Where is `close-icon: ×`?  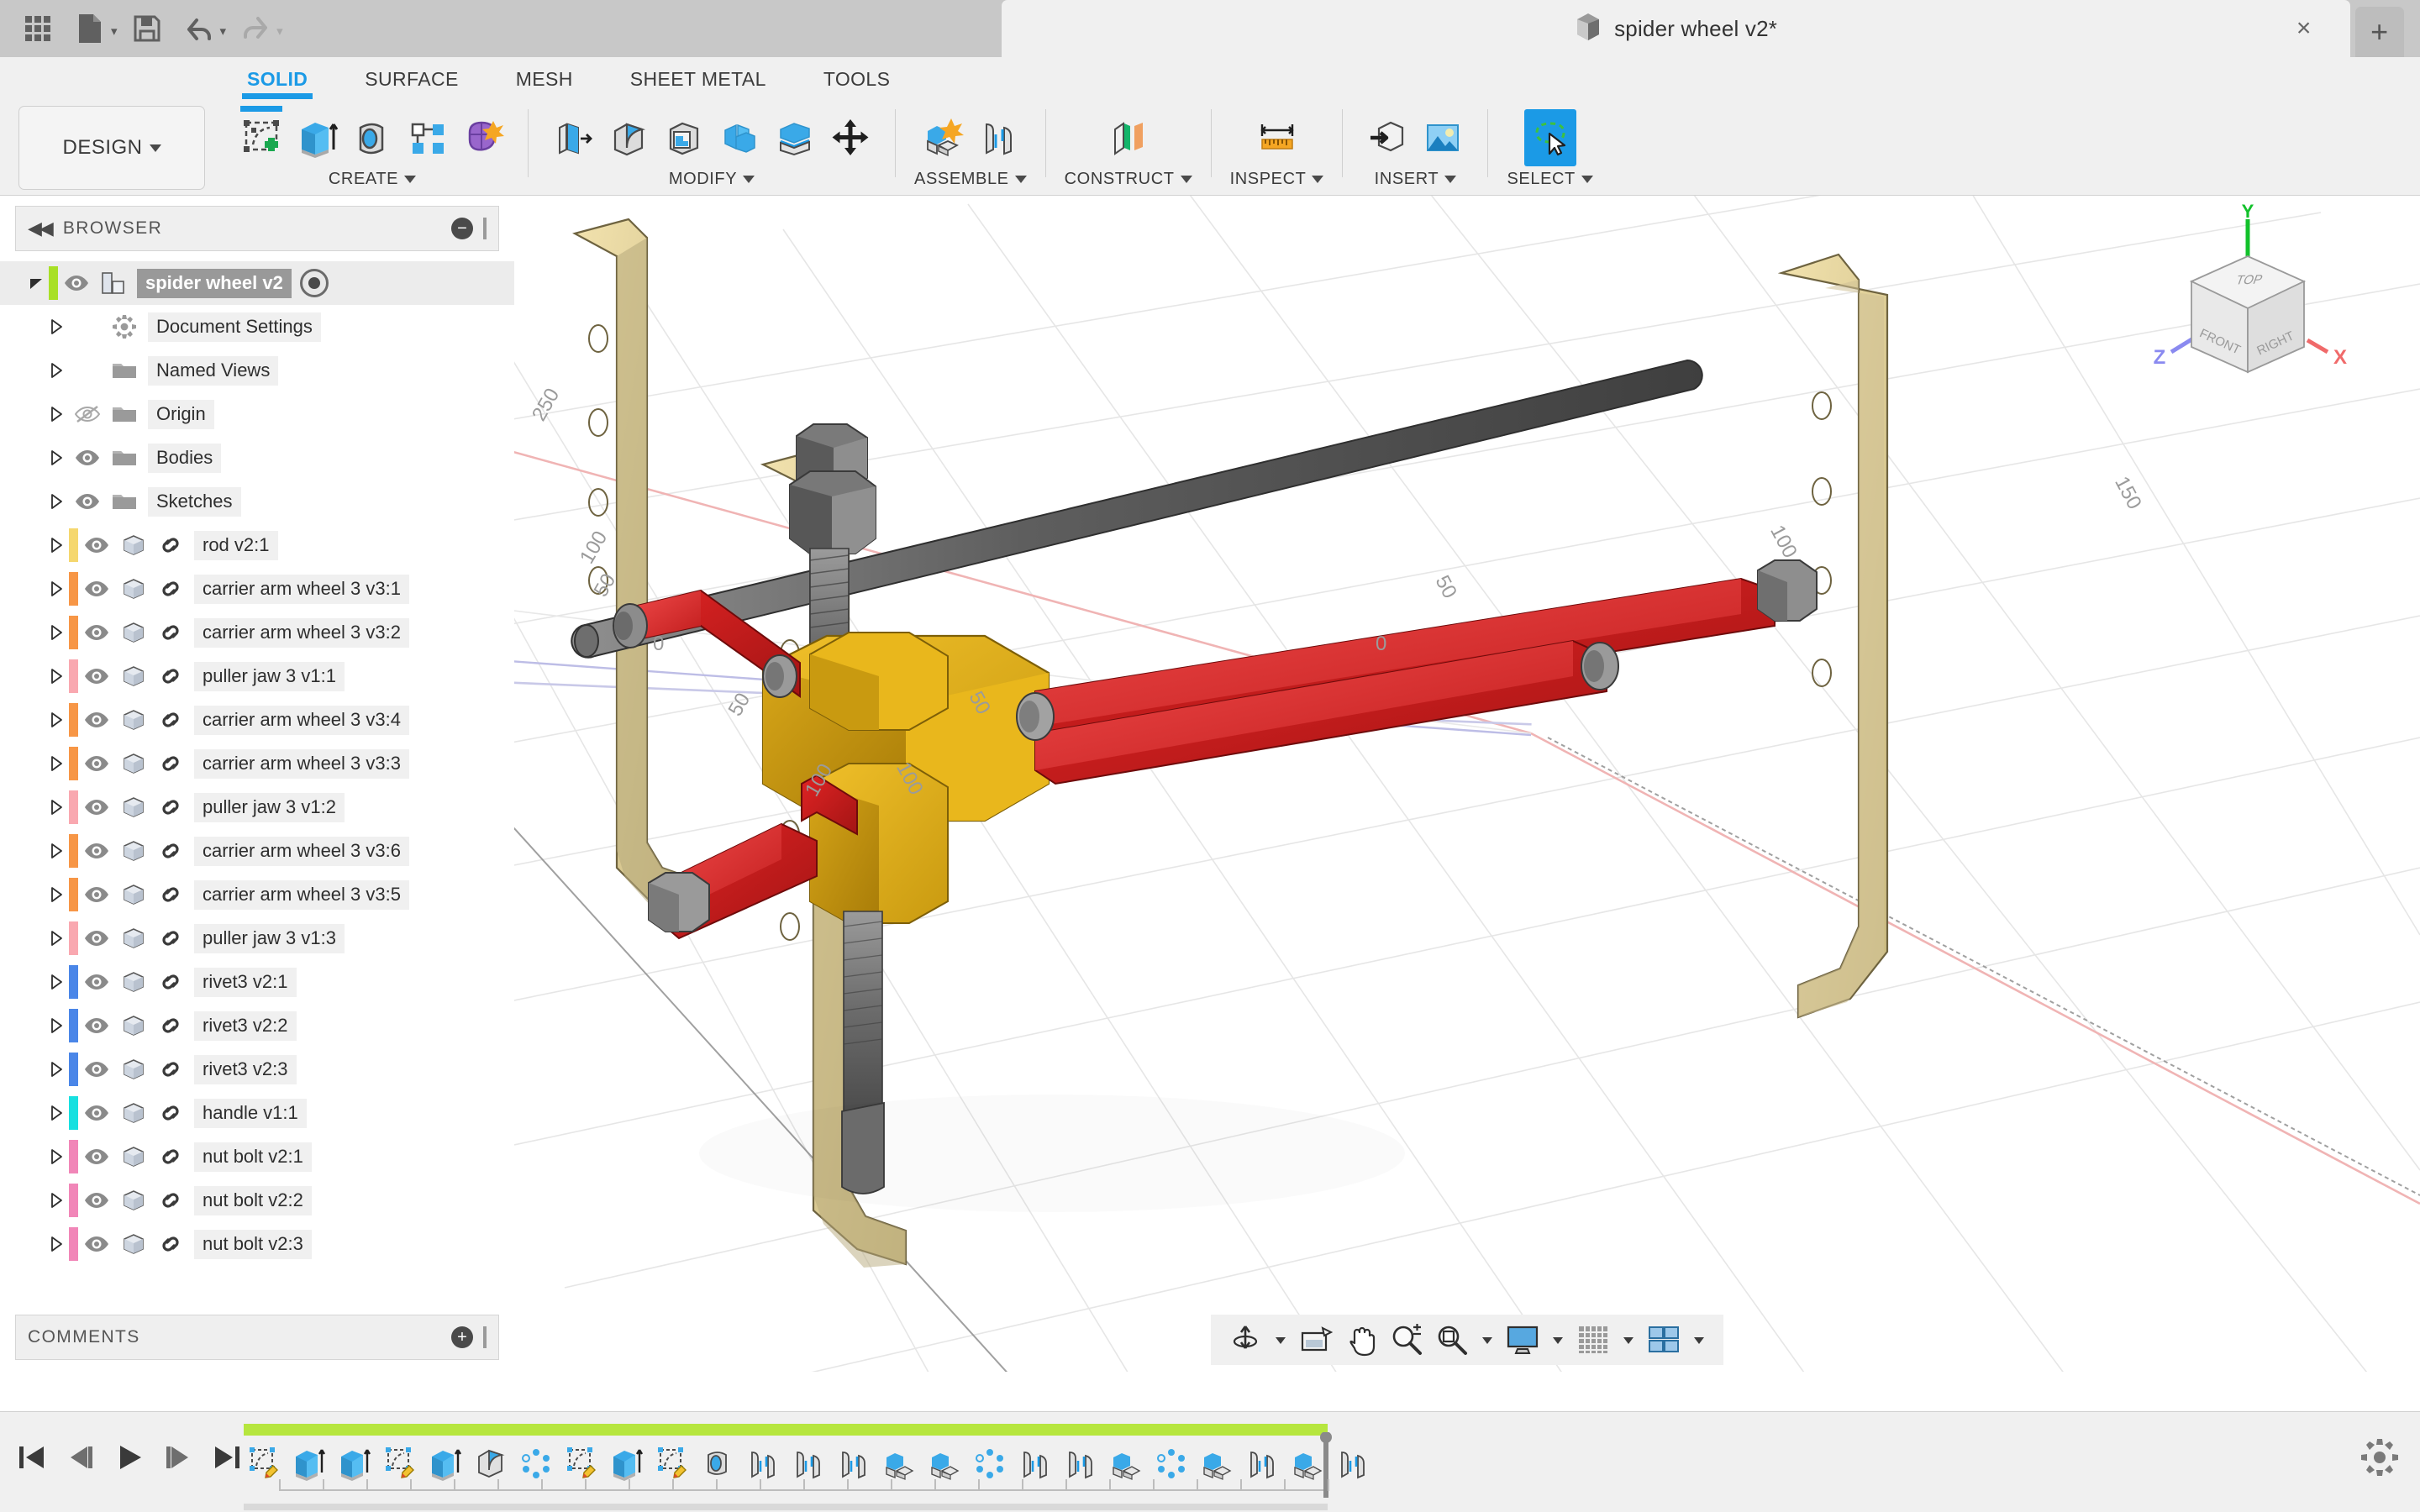 close-icon: × is located at coordinates (2304, 29).